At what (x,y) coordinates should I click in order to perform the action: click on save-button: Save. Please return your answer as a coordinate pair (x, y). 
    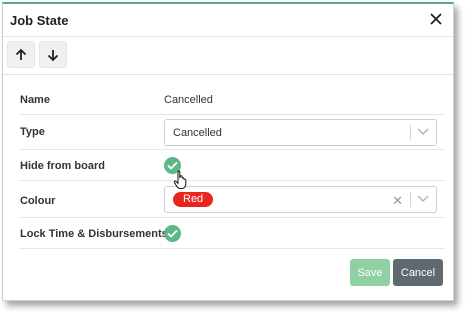
    Looking at the image, I should click on (370, 272).